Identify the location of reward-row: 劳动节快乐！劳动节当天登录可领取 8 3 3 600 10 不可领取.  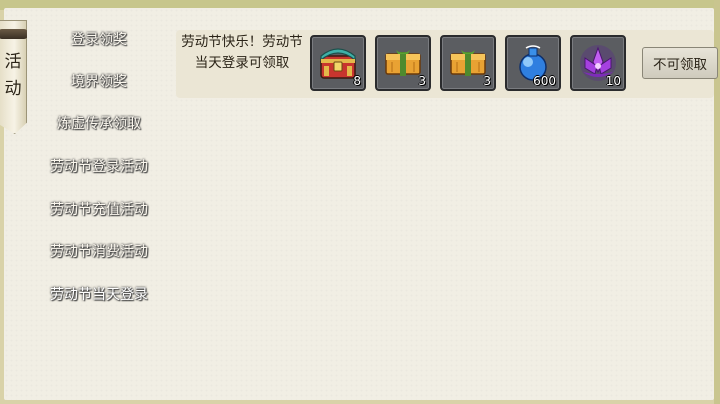
(447, 64).